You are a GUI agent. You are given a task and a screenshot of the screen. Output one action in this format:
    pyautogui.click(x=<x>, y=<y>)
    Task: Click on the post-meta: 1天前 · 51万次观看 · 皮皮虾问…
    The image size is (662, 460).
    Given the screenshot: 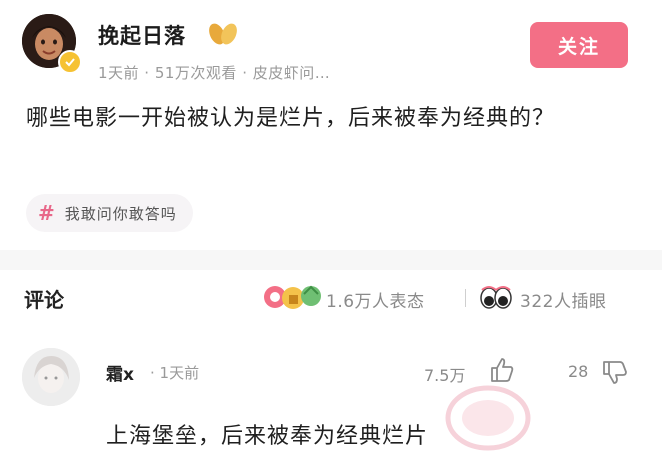 What is the action you would take?
    pyautogui.click(x=214, y=73)
    